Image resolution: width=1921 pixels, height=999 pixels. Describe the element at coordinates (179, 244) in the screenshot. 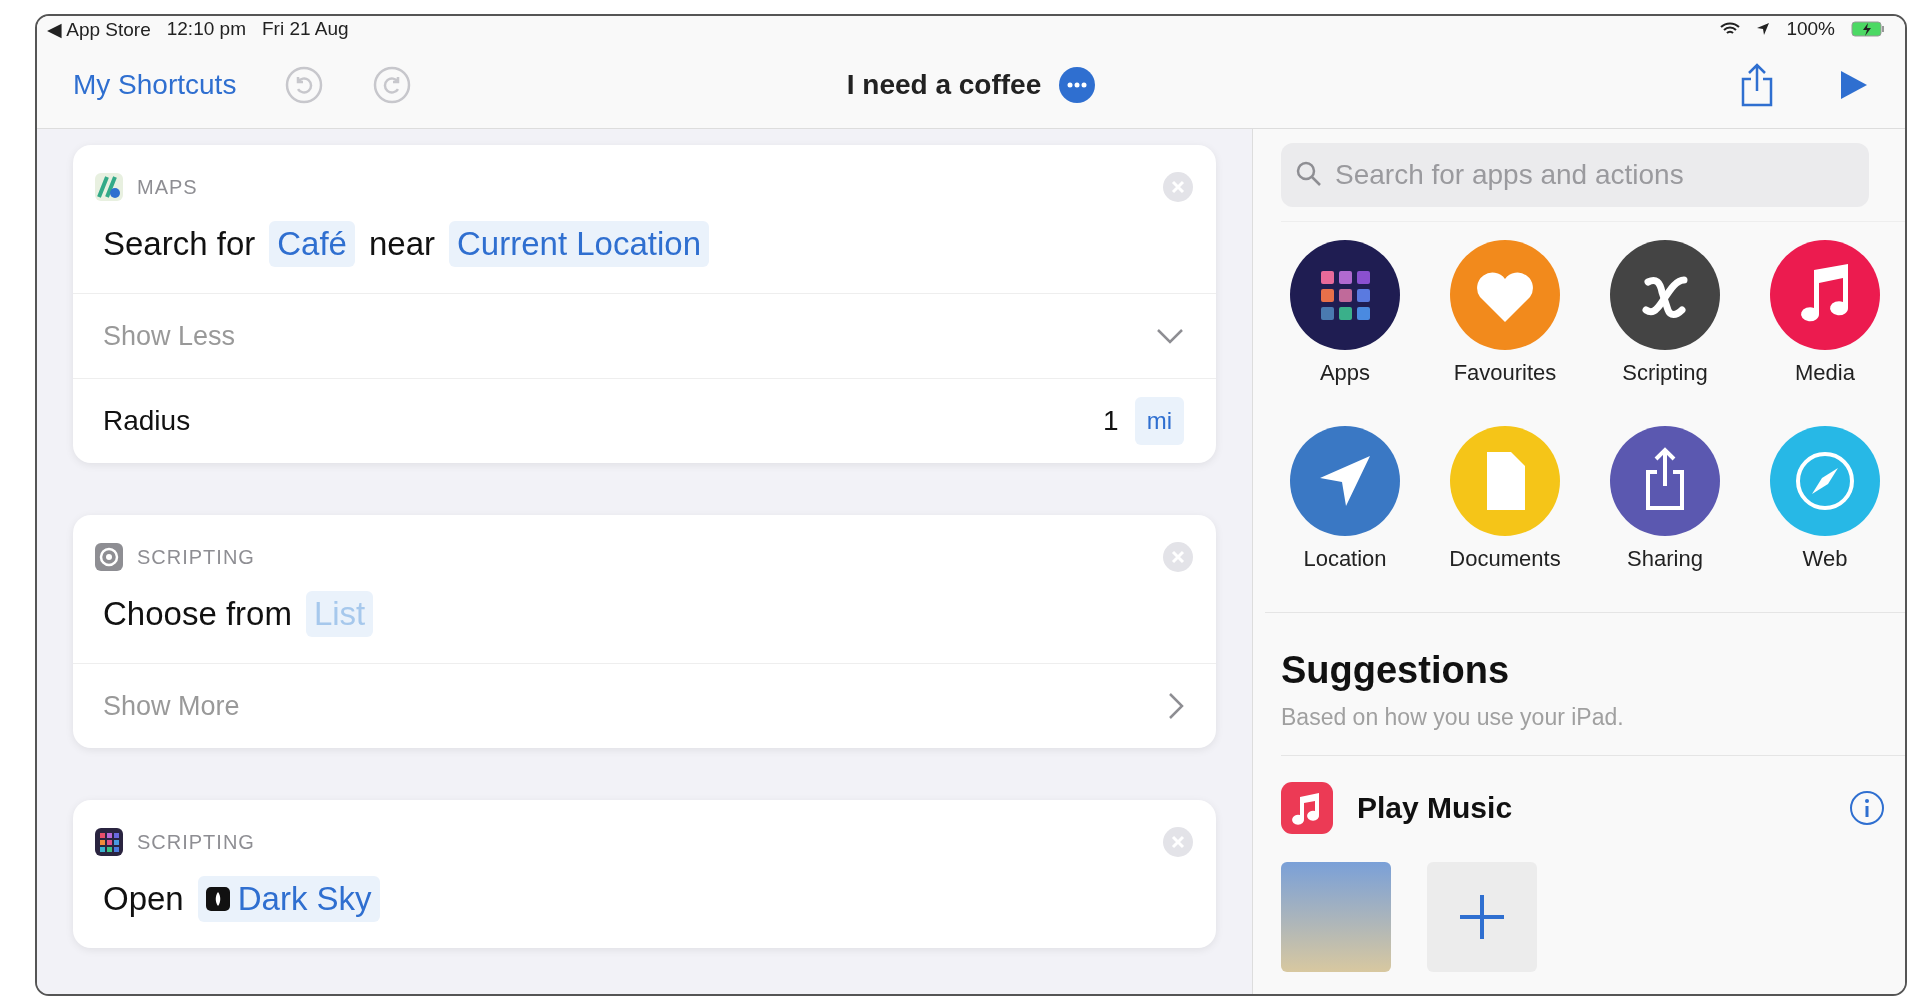

I see `action-text: Search for` at that location.